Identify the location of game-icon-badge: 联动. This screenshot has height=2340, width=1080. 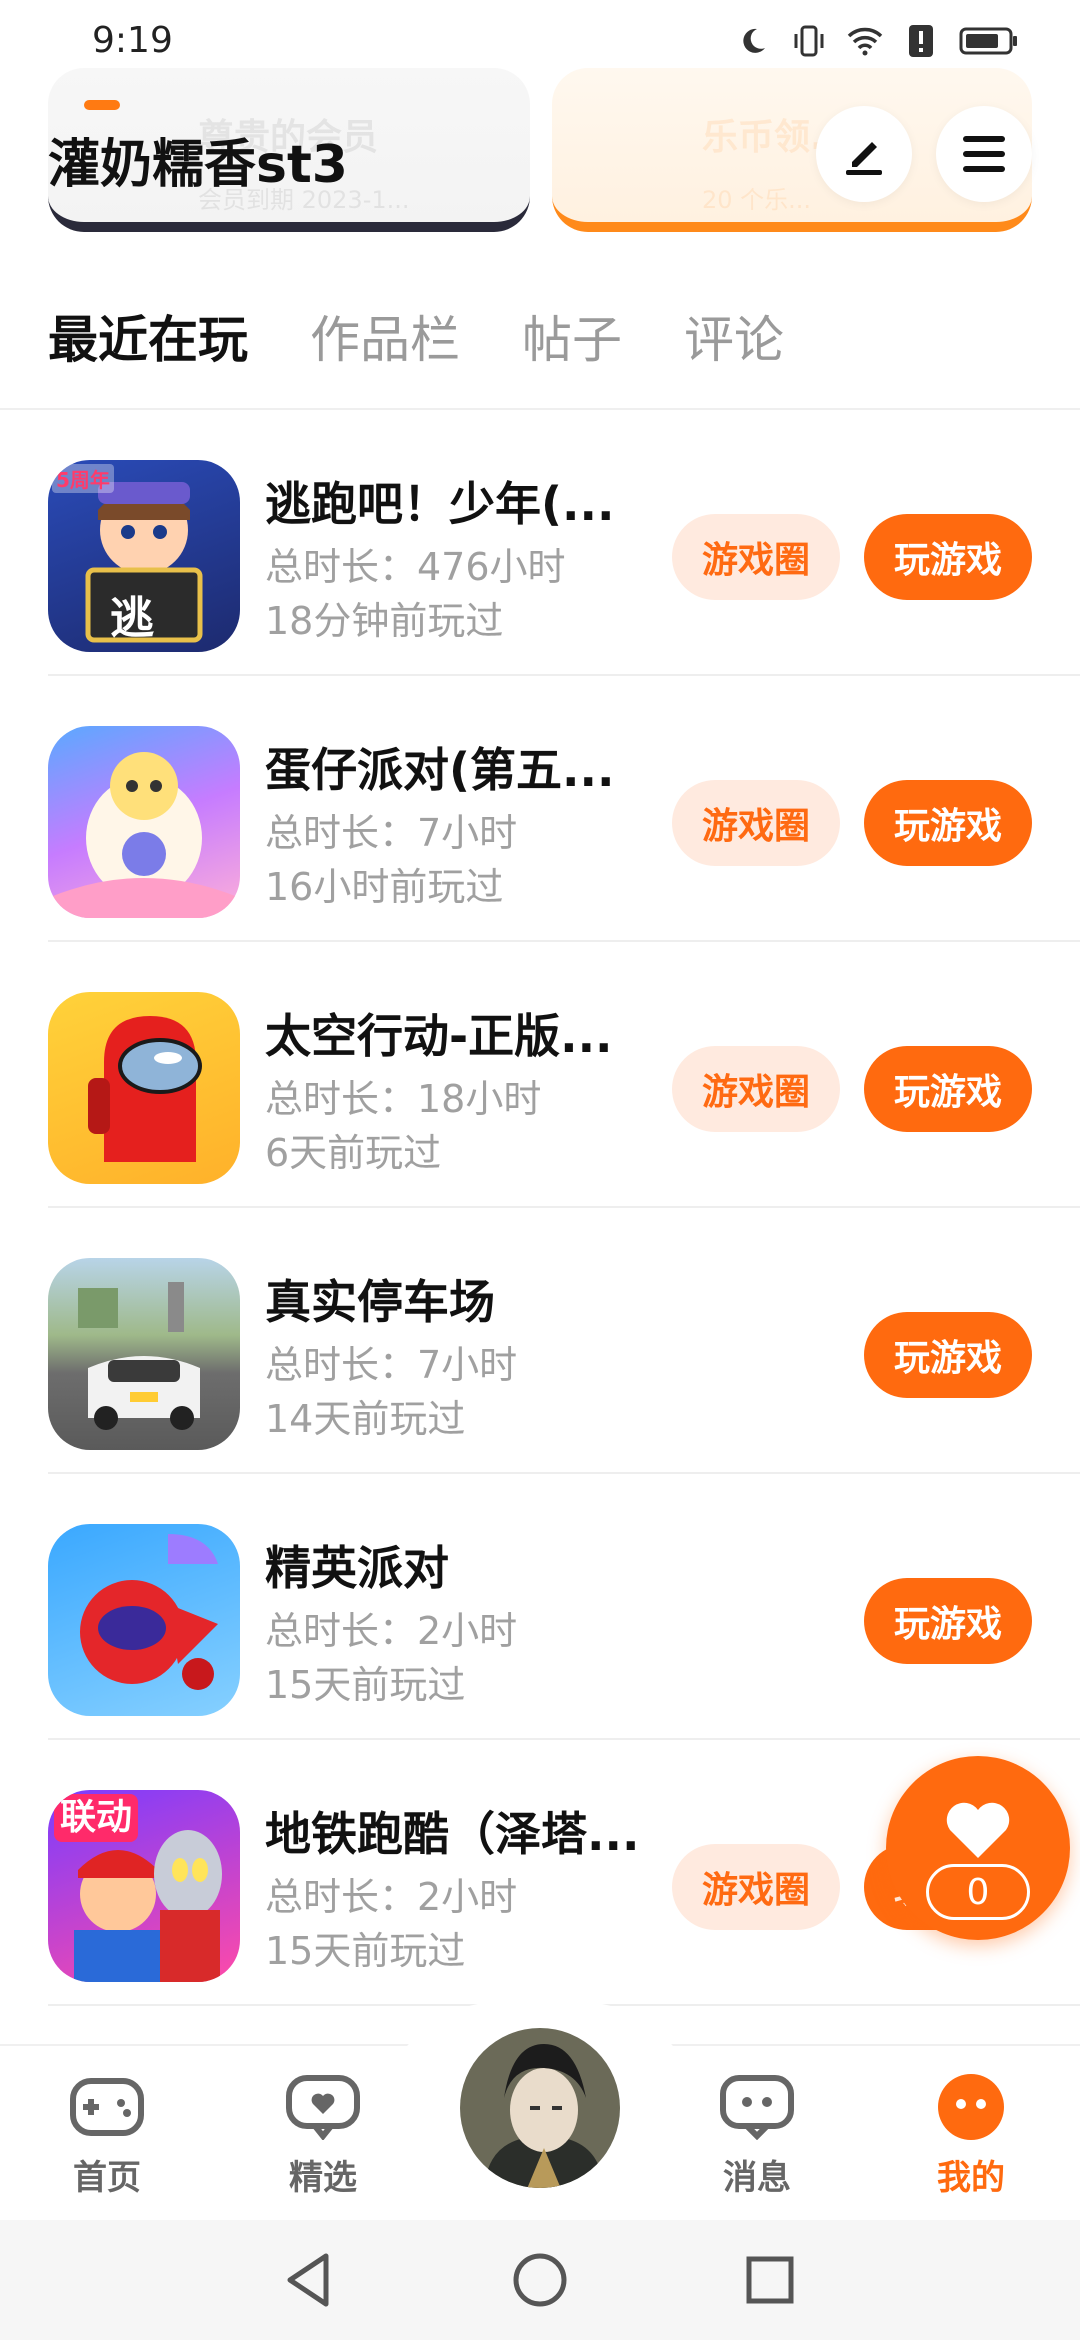
(96, 1818).